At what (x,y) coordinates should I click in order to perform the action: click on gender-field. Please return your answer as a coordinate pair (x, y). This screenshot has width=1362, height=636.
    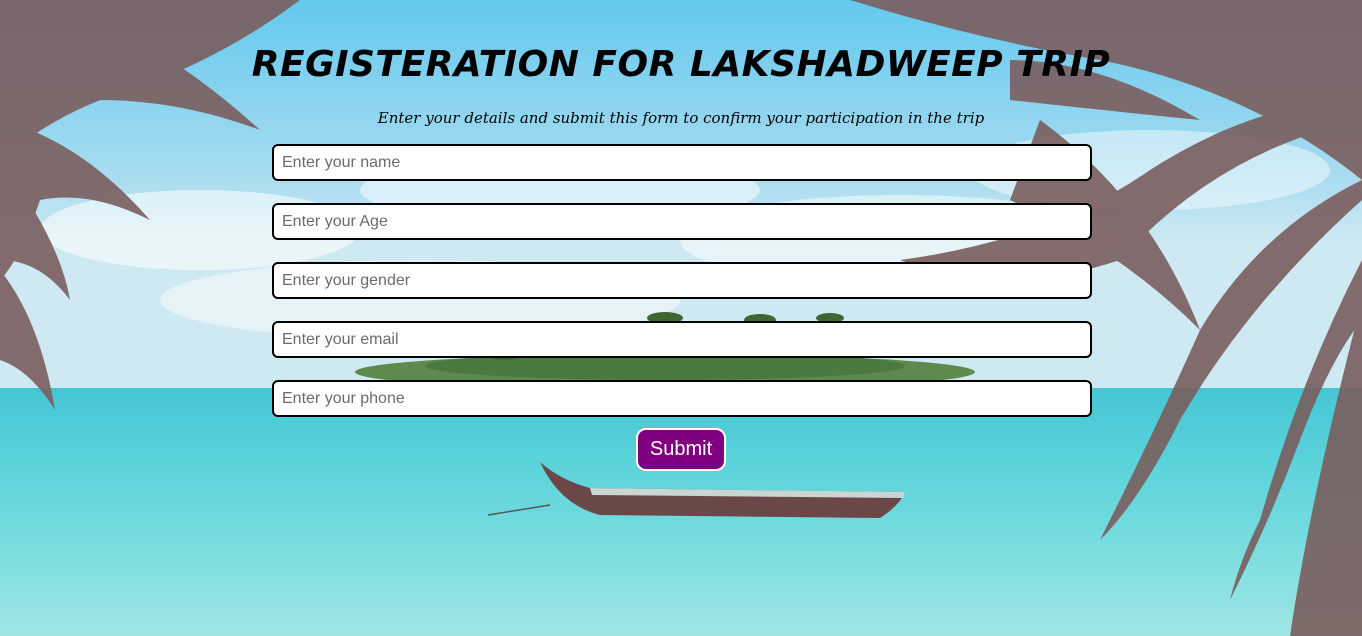
    Looking at the image, I should click on (682, 280).